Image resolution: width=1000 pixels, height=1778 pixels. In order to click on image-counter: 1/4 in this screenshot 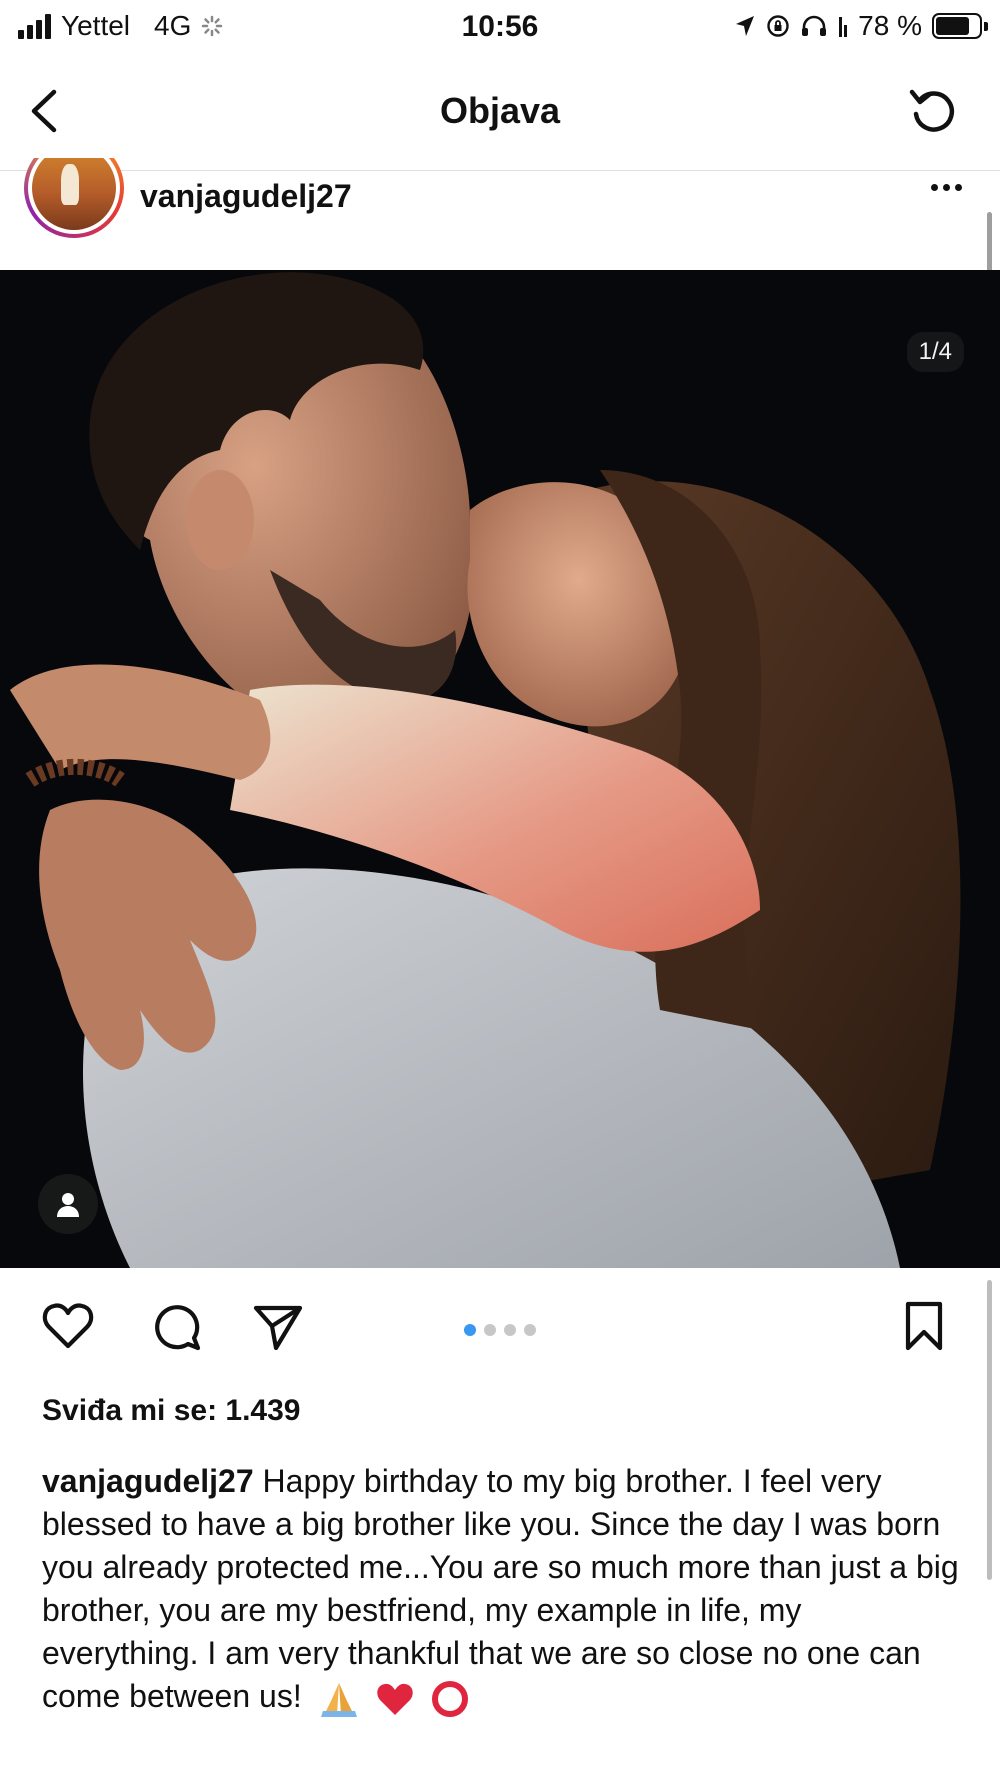, I will do `click(935, 352)`.